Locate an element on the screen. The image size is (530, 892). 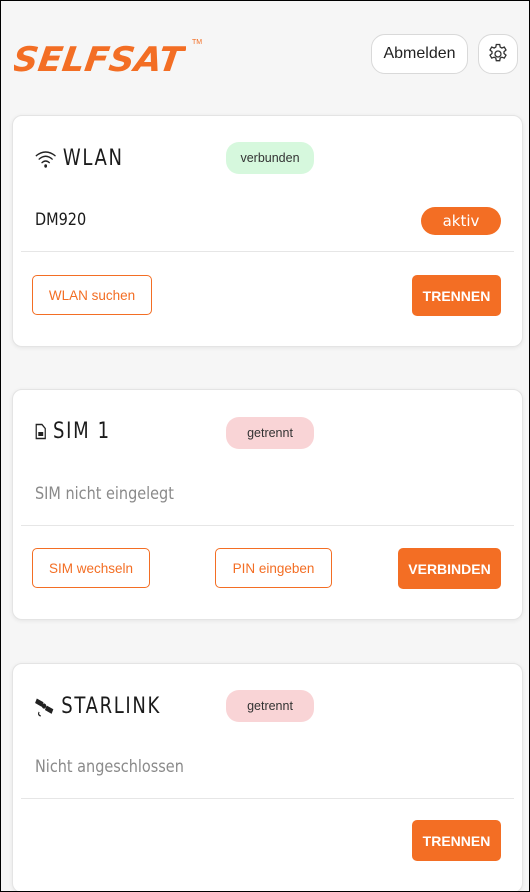
sim-title-text: SIM 1 is located at coordinates (82, 431).